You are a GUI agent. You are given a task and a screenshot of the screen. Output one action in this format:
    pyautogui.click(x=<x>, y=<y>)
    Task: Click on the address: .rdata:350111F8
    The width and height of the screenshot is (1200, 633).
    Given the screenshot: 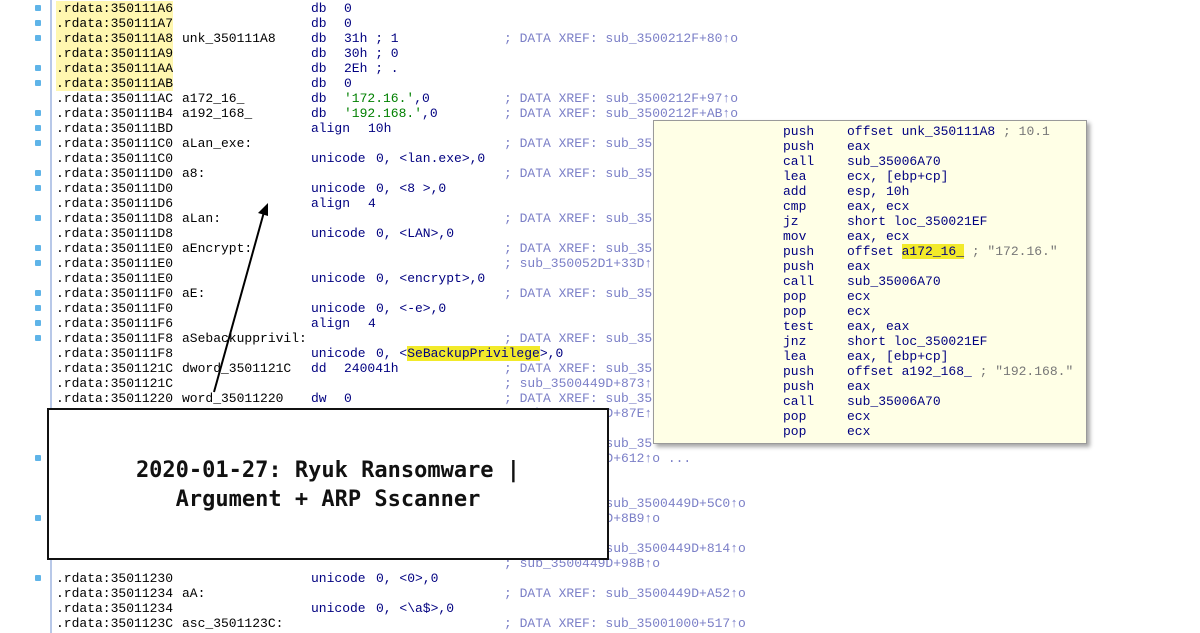 What is the action you would take?
    pyautogui.click(x=115, y=353)
    